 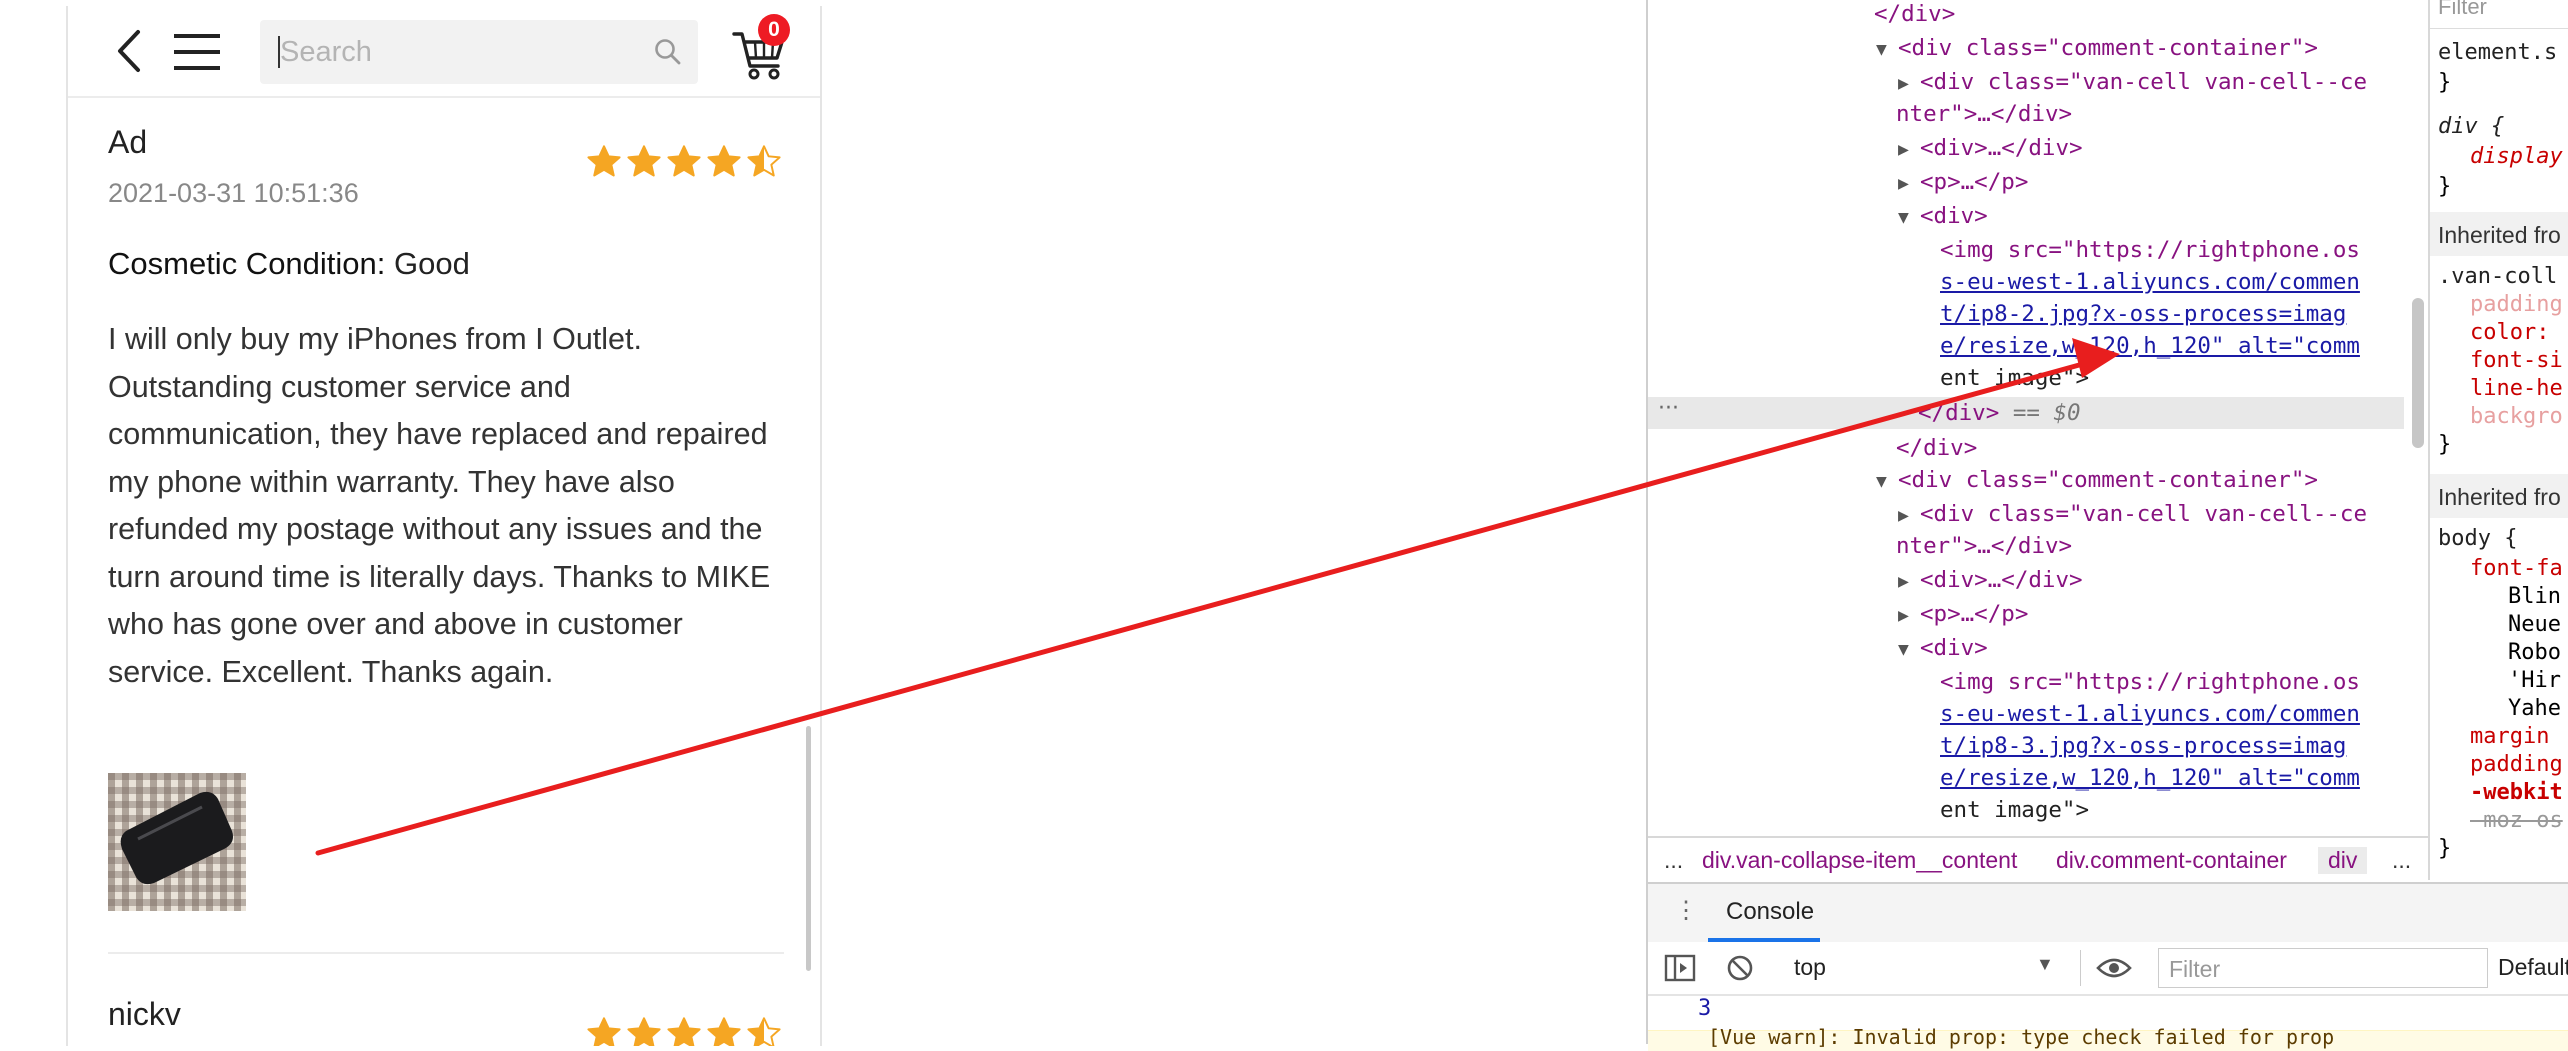 I want to click on style-selector: body {, so click(x=2478, y=538).